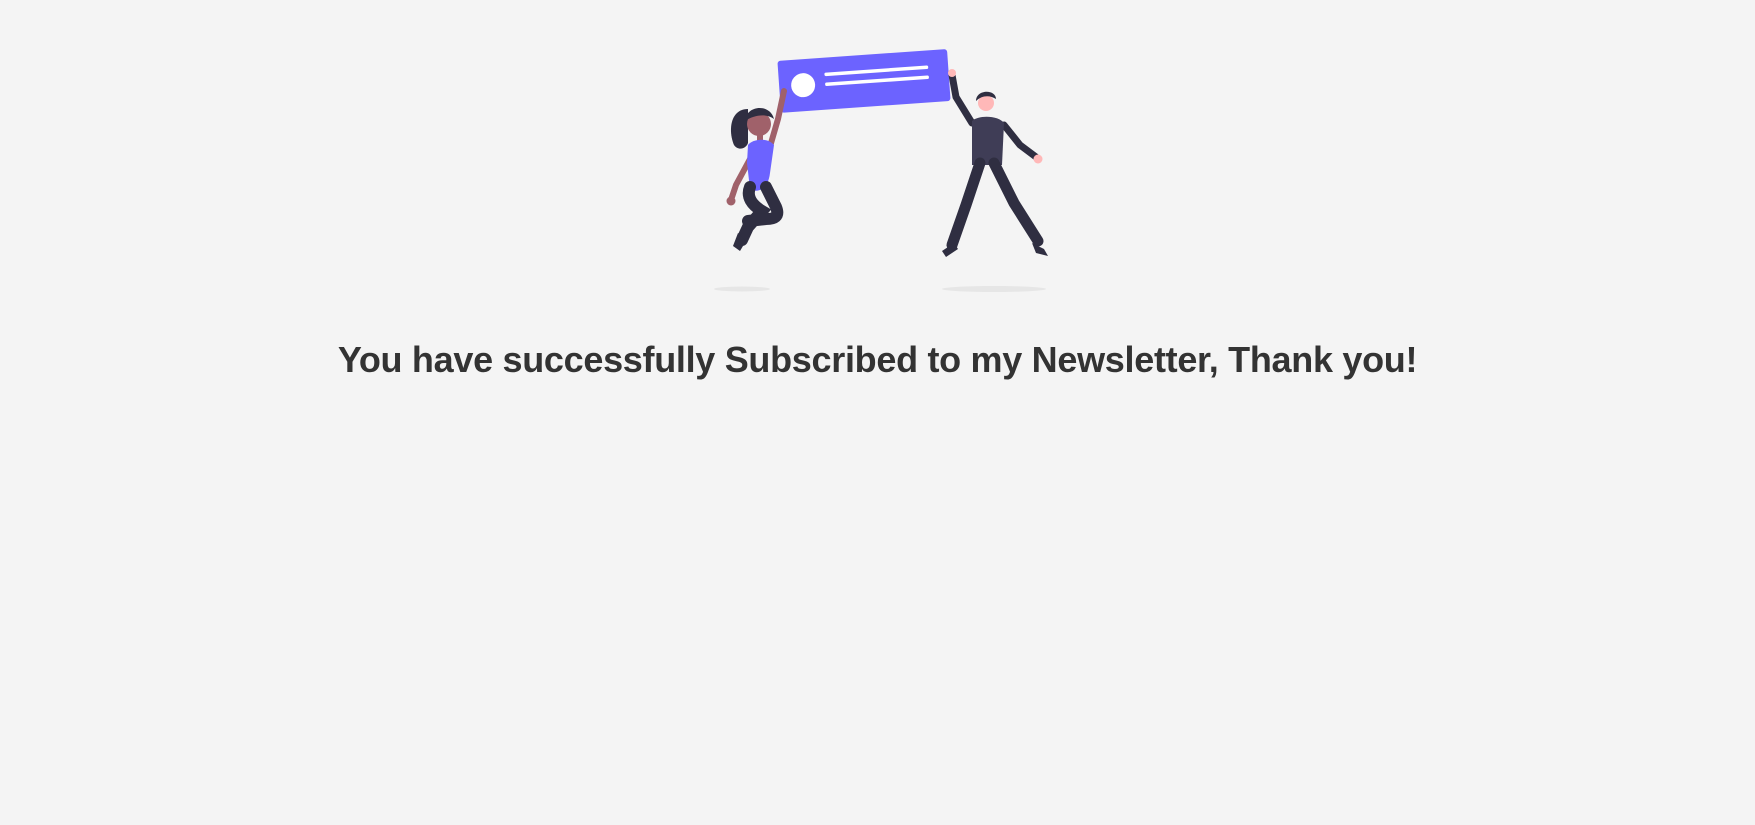  I want to click on man-figure, so click(995, 163).